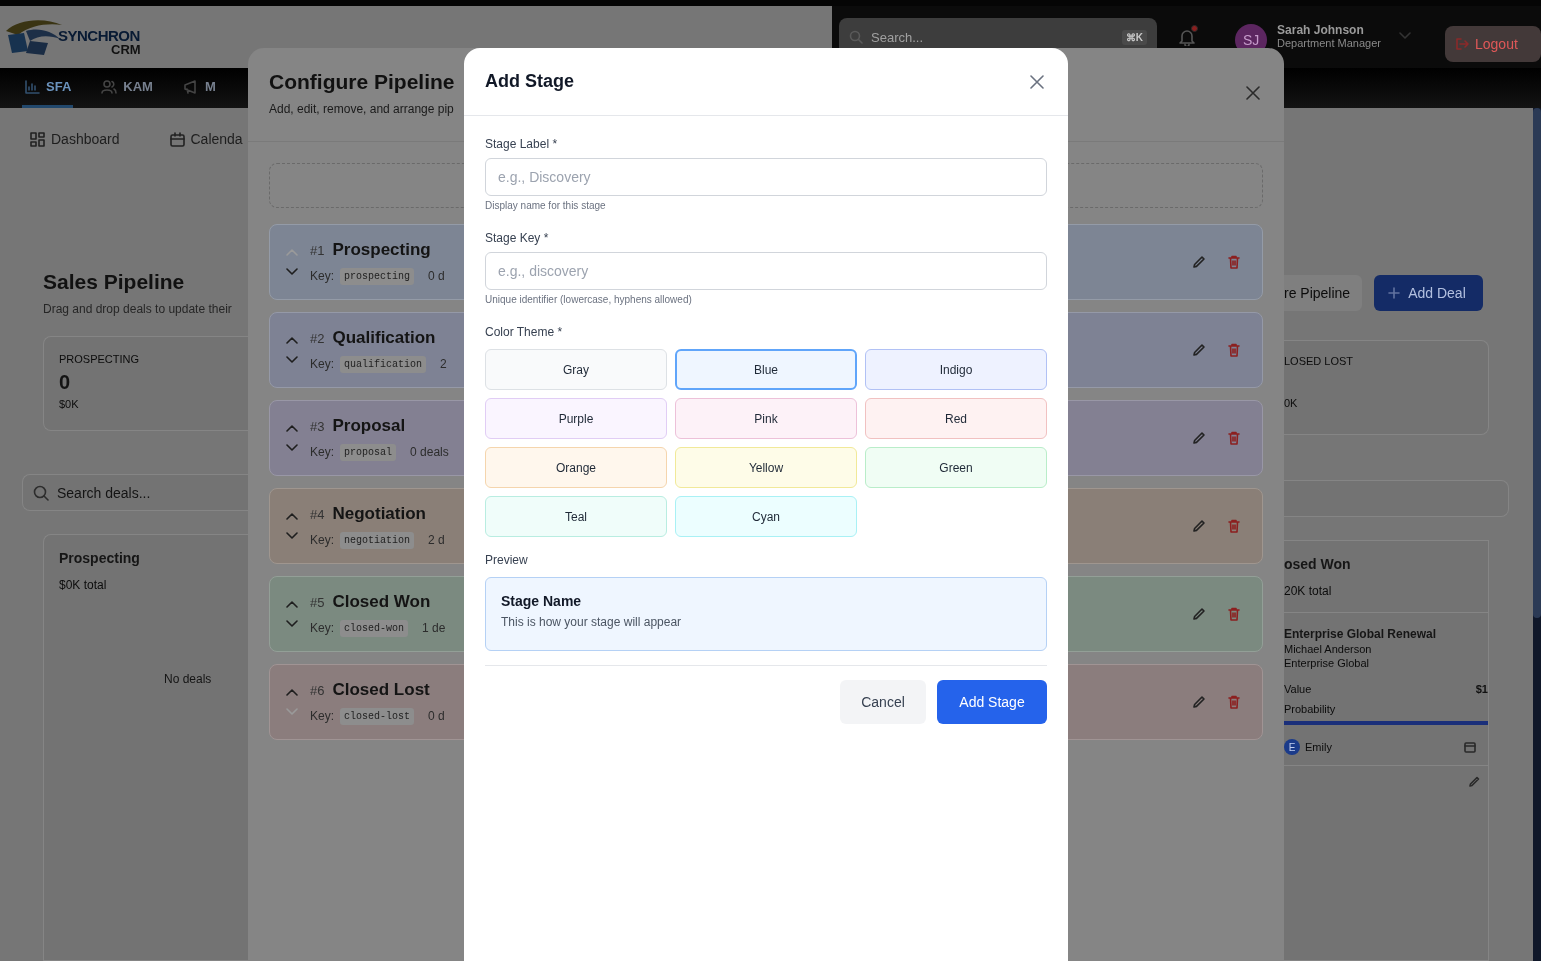 The width and height of the screenshot is (1541, 961). I want to click on stage-name: Closed Won, so click(381, 601).